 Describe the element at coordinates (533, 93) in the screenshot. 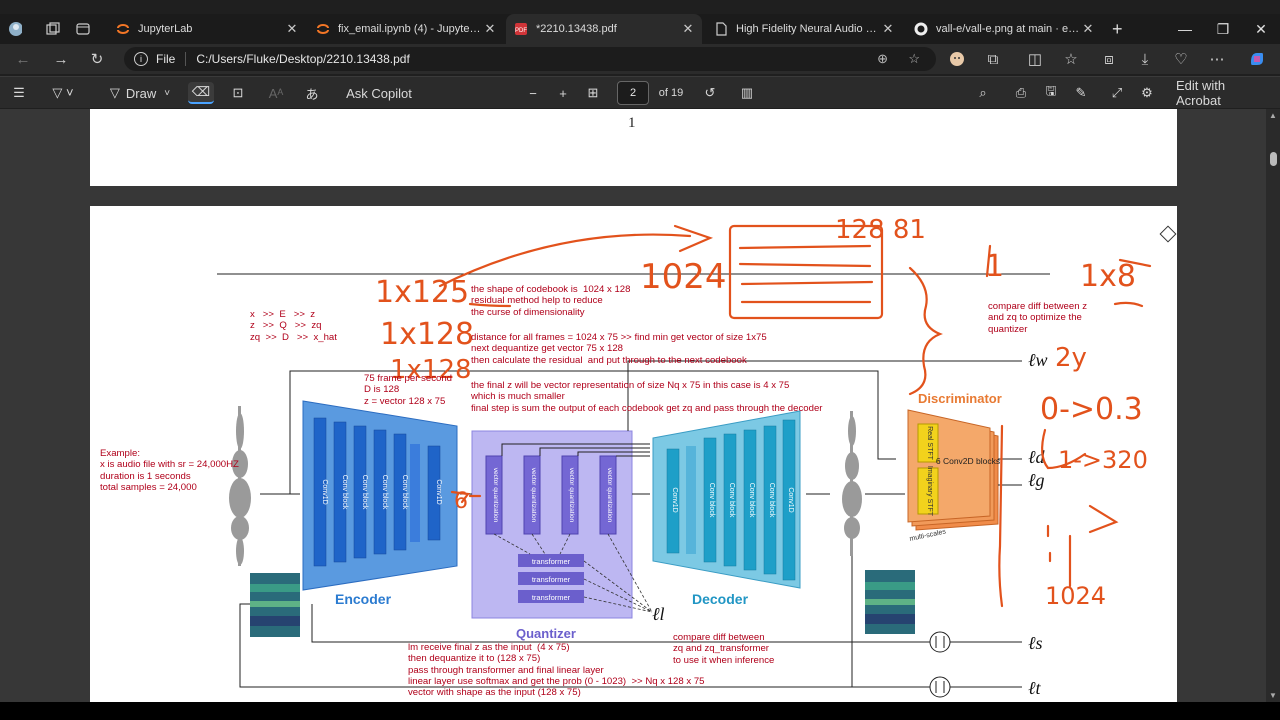

I see `zoom-out-icon: −` at that location.